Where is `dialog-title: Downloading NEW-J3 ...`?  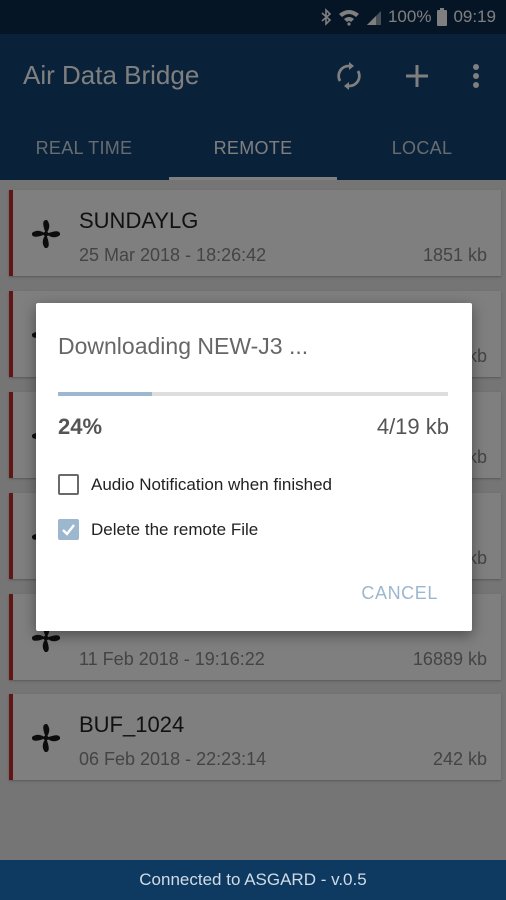
dialog-title: Downloading NEW-J3 ... is located at coordinates (183, 346).